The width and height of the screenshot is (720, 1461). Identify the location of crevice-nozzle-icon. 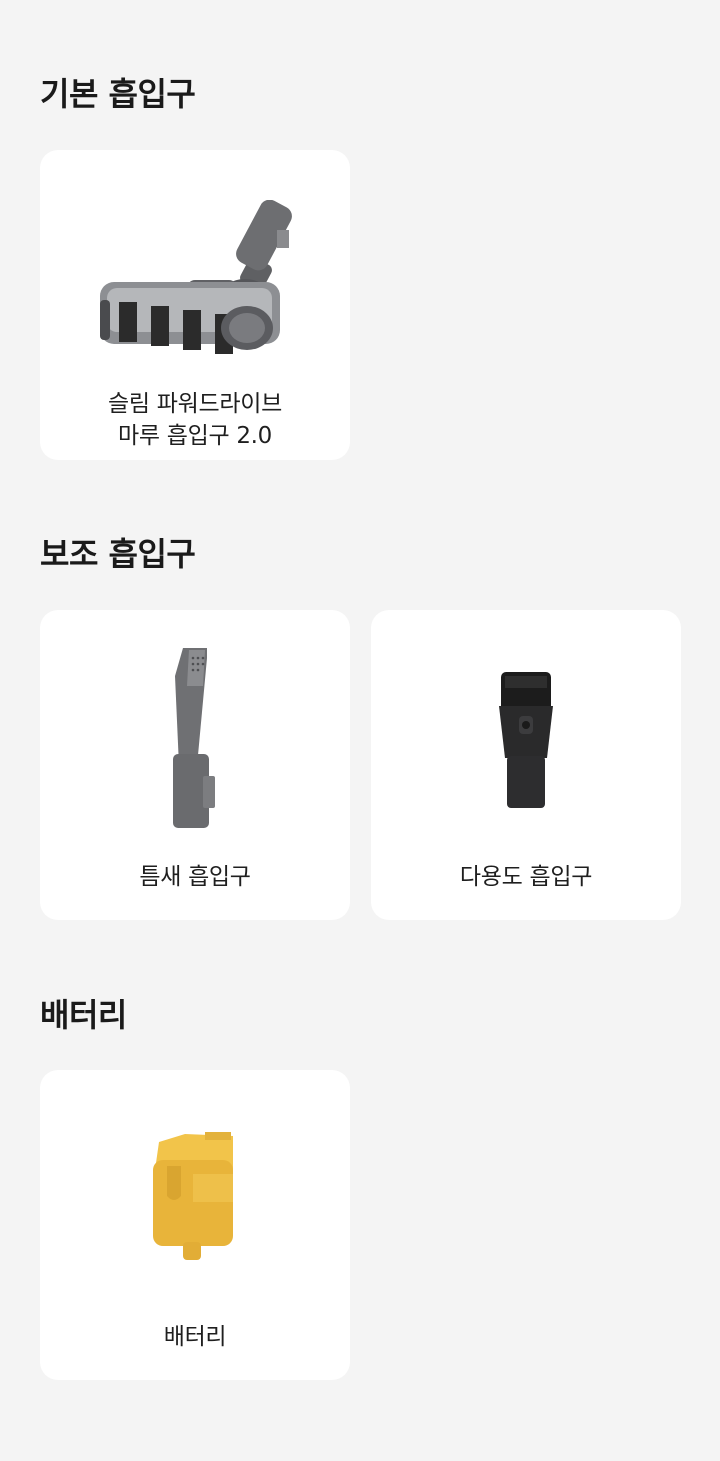
(195, 738).